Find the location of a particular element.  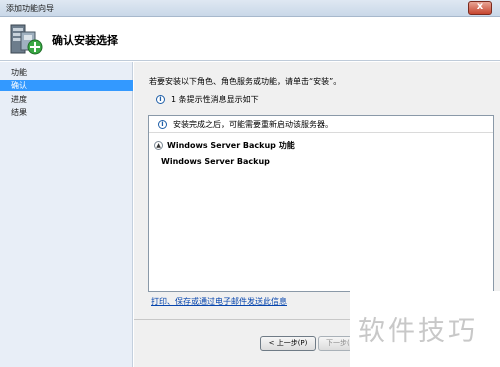

window-titlebar: 添加功能向导 x is located at coordinates (250, 8).